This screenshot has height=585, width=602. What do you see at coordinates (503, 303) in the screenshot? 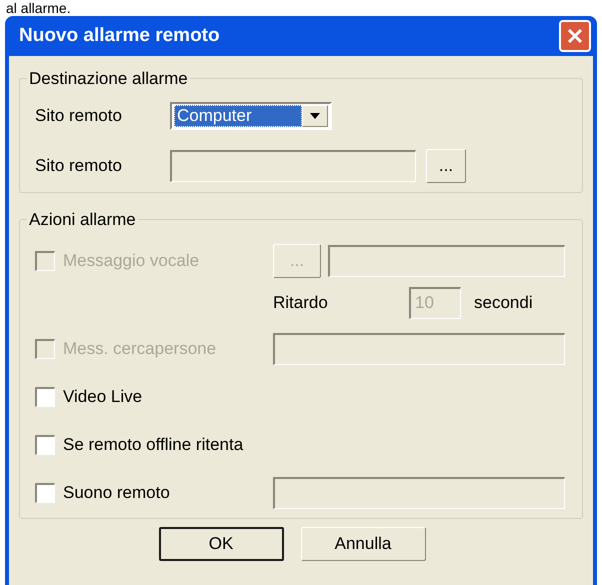
I see `unit-label: secondi` at bounding box center [503, 303].